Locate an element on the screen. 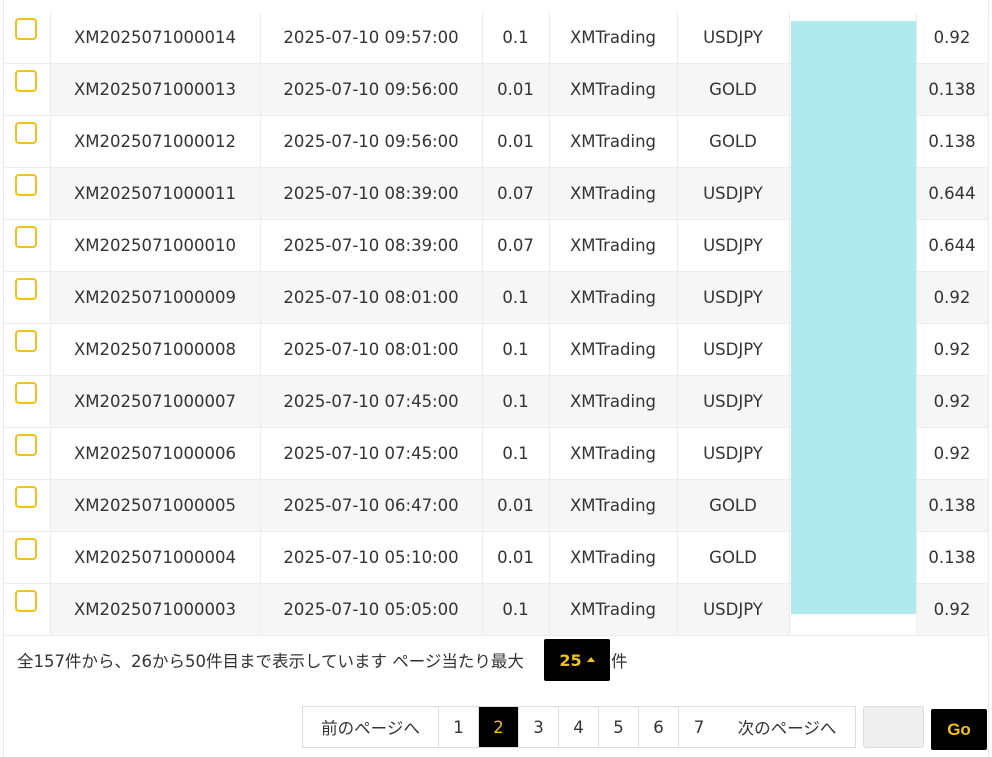 The height and width of the screenshot is (757, 992). go-button: Go is located at coordinates (959, 729).